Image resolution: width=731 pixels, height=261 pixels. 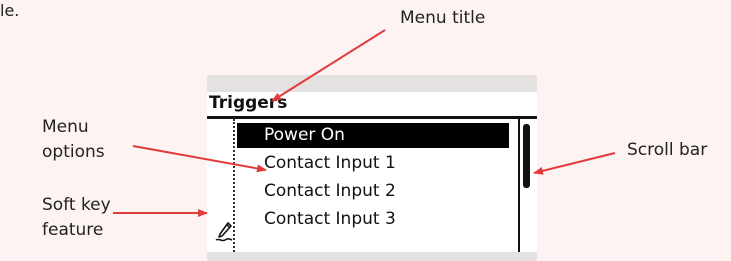 What do you see at coordinates (574, 163) in the screenshot?
I see `arrow-scroll-bar` at bounding box center [574, 163].